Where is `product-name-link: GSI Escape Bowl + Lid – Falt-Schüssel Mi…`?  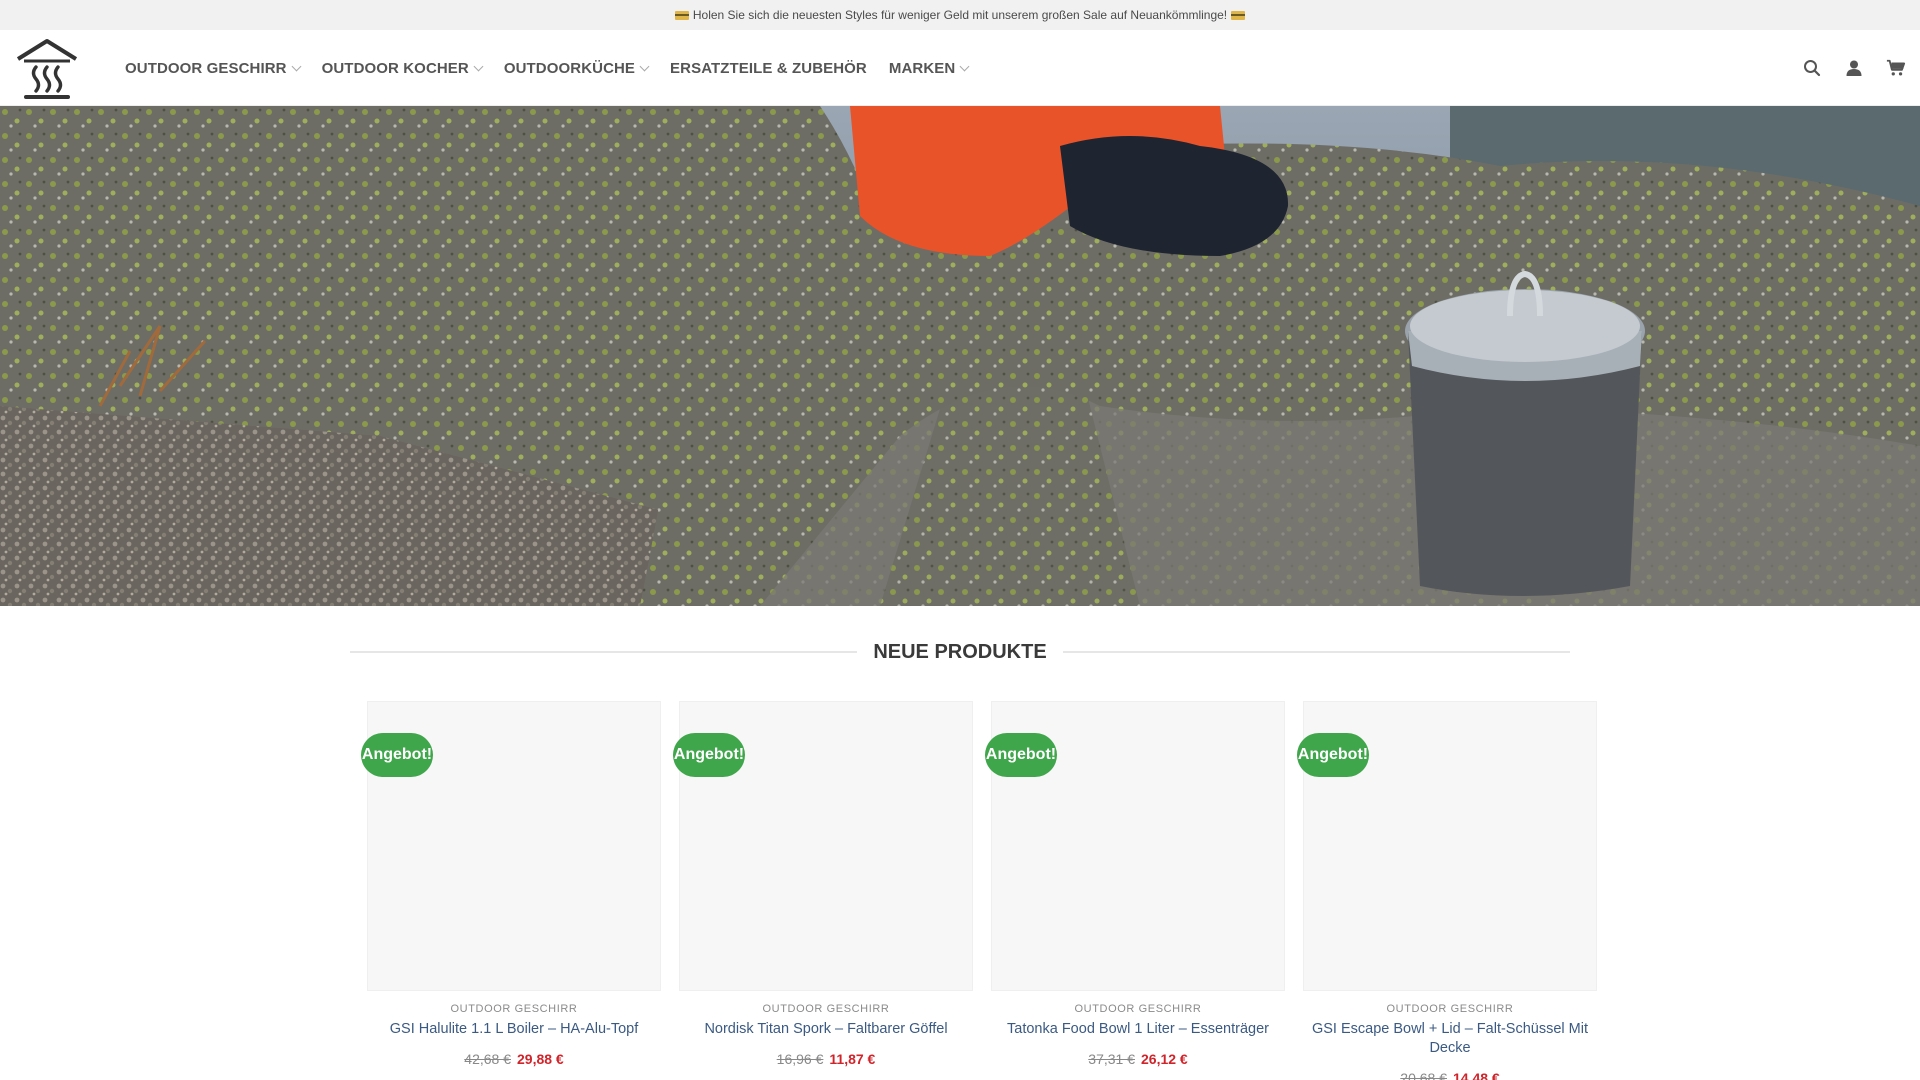
product-name-link: GSI Escape Bowl + Lid – Falt-Schüssel Mi… is located at coordinates (1450, 1039).